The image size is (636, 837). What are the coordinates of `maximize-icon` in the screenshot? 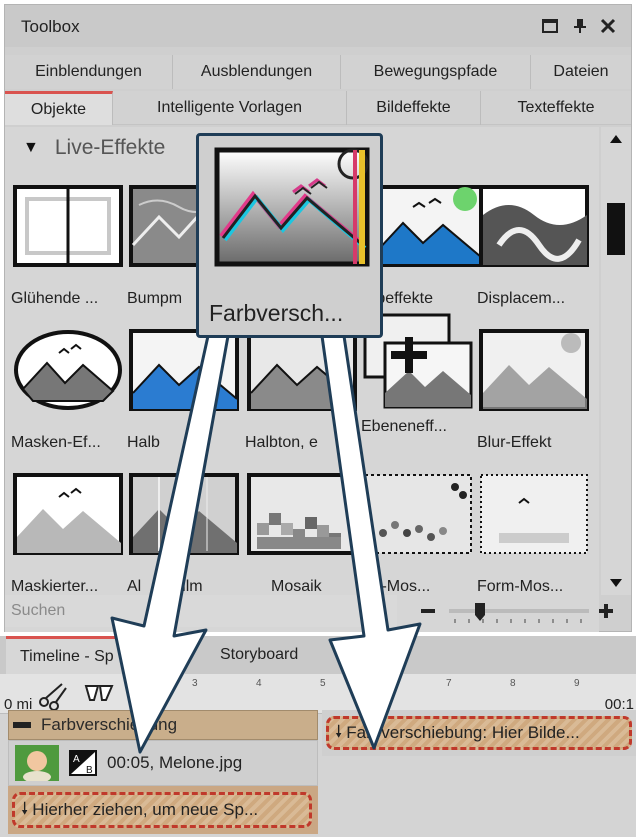 It's located at (550, 26).